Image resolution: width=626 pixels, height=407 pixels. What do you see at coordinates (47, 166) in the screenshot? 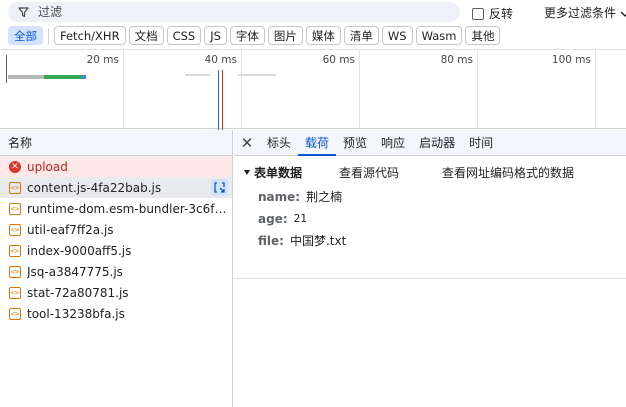
I see `request-name: upload` at bounding box center [47, 166].